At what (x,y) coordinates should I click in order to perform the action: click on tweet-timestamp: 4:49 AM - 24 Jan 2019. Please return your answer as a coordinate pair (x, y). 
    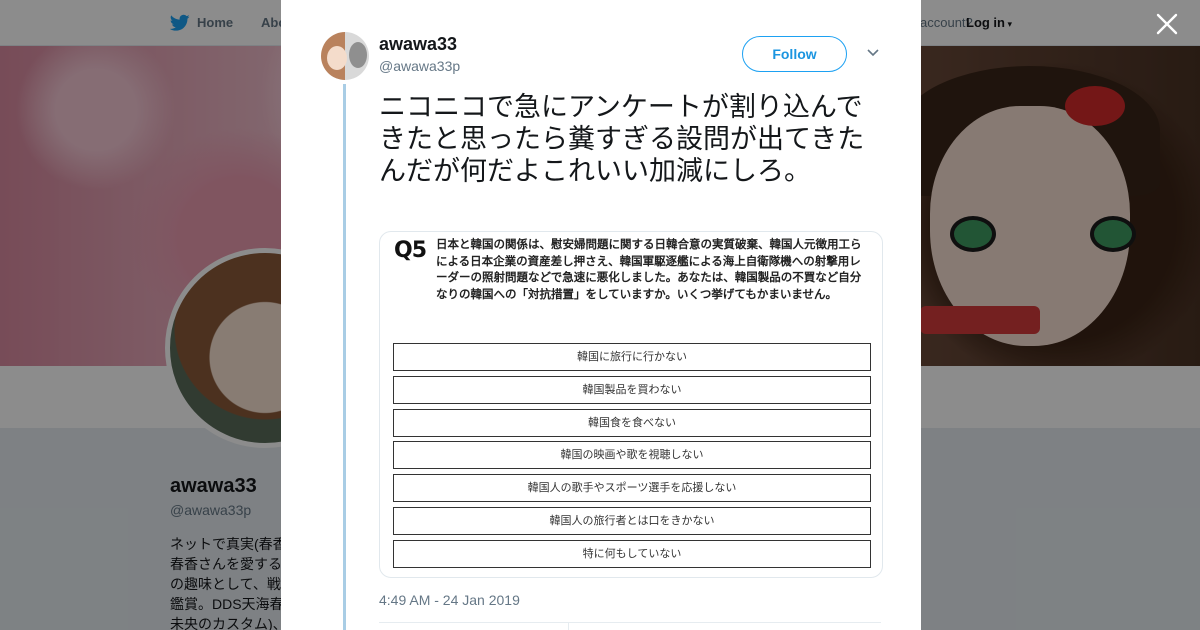
    Looking at the image, I should click on (449, 600).